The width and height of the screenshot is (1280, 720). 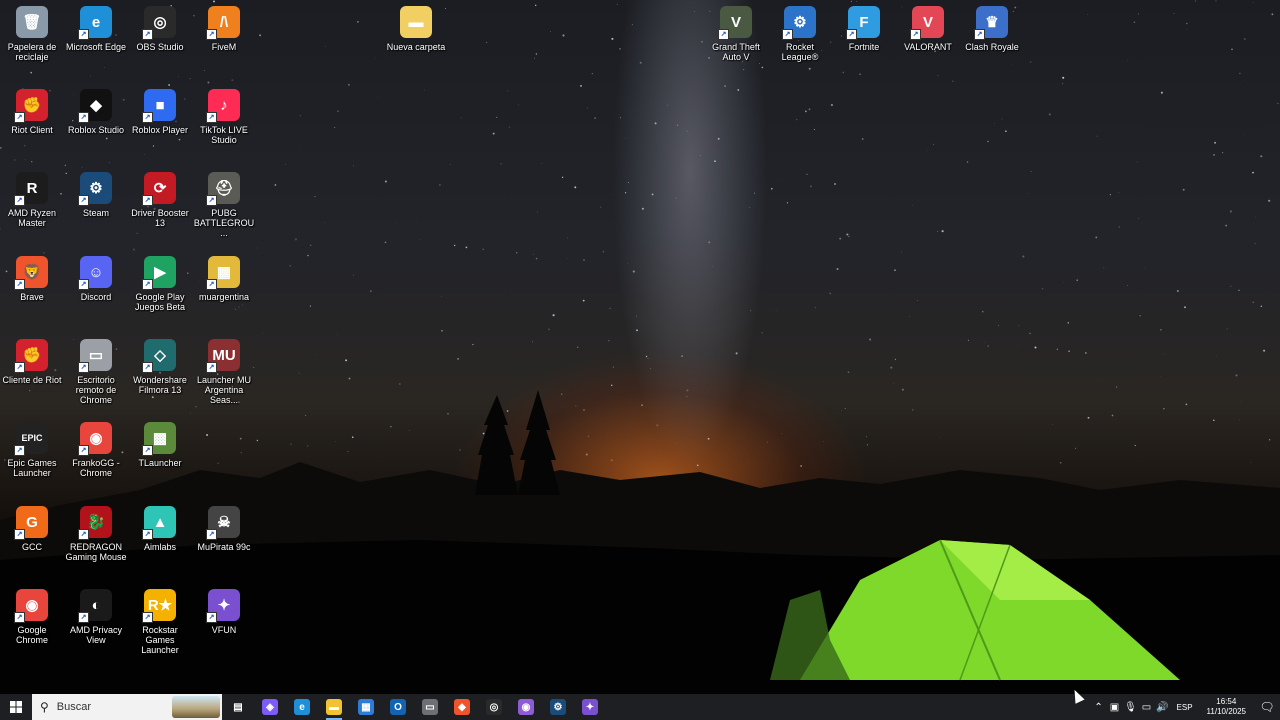 I want to click on tiktok-live-studio-icon: ♪ ↗, so click(x=223, y=106).